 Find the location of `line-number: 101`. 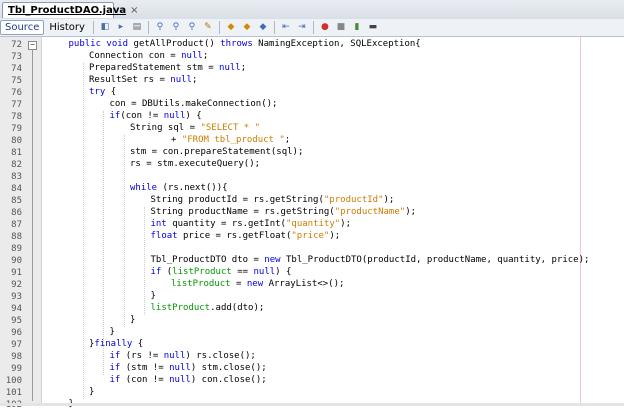

line-number: 101 is located at coordinates (13, 393).